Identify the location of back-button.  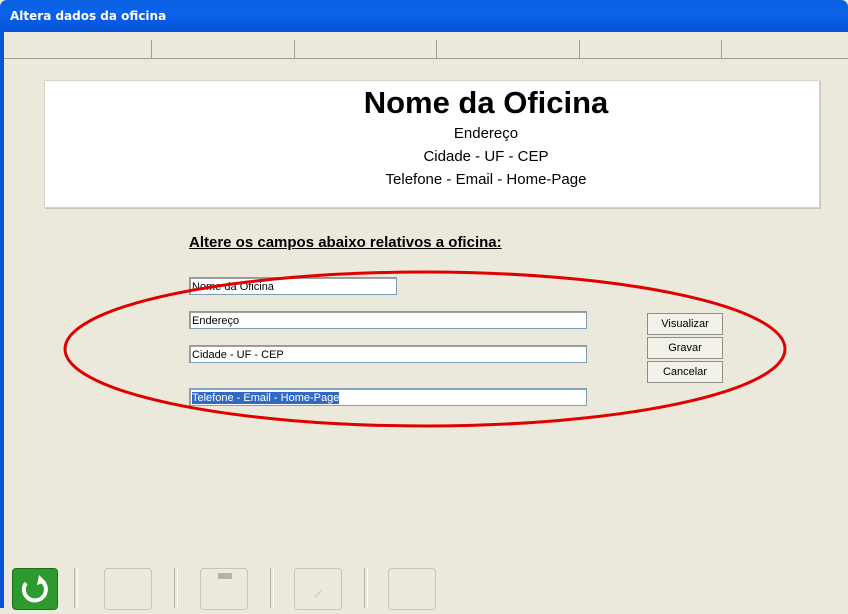
(35, 589).